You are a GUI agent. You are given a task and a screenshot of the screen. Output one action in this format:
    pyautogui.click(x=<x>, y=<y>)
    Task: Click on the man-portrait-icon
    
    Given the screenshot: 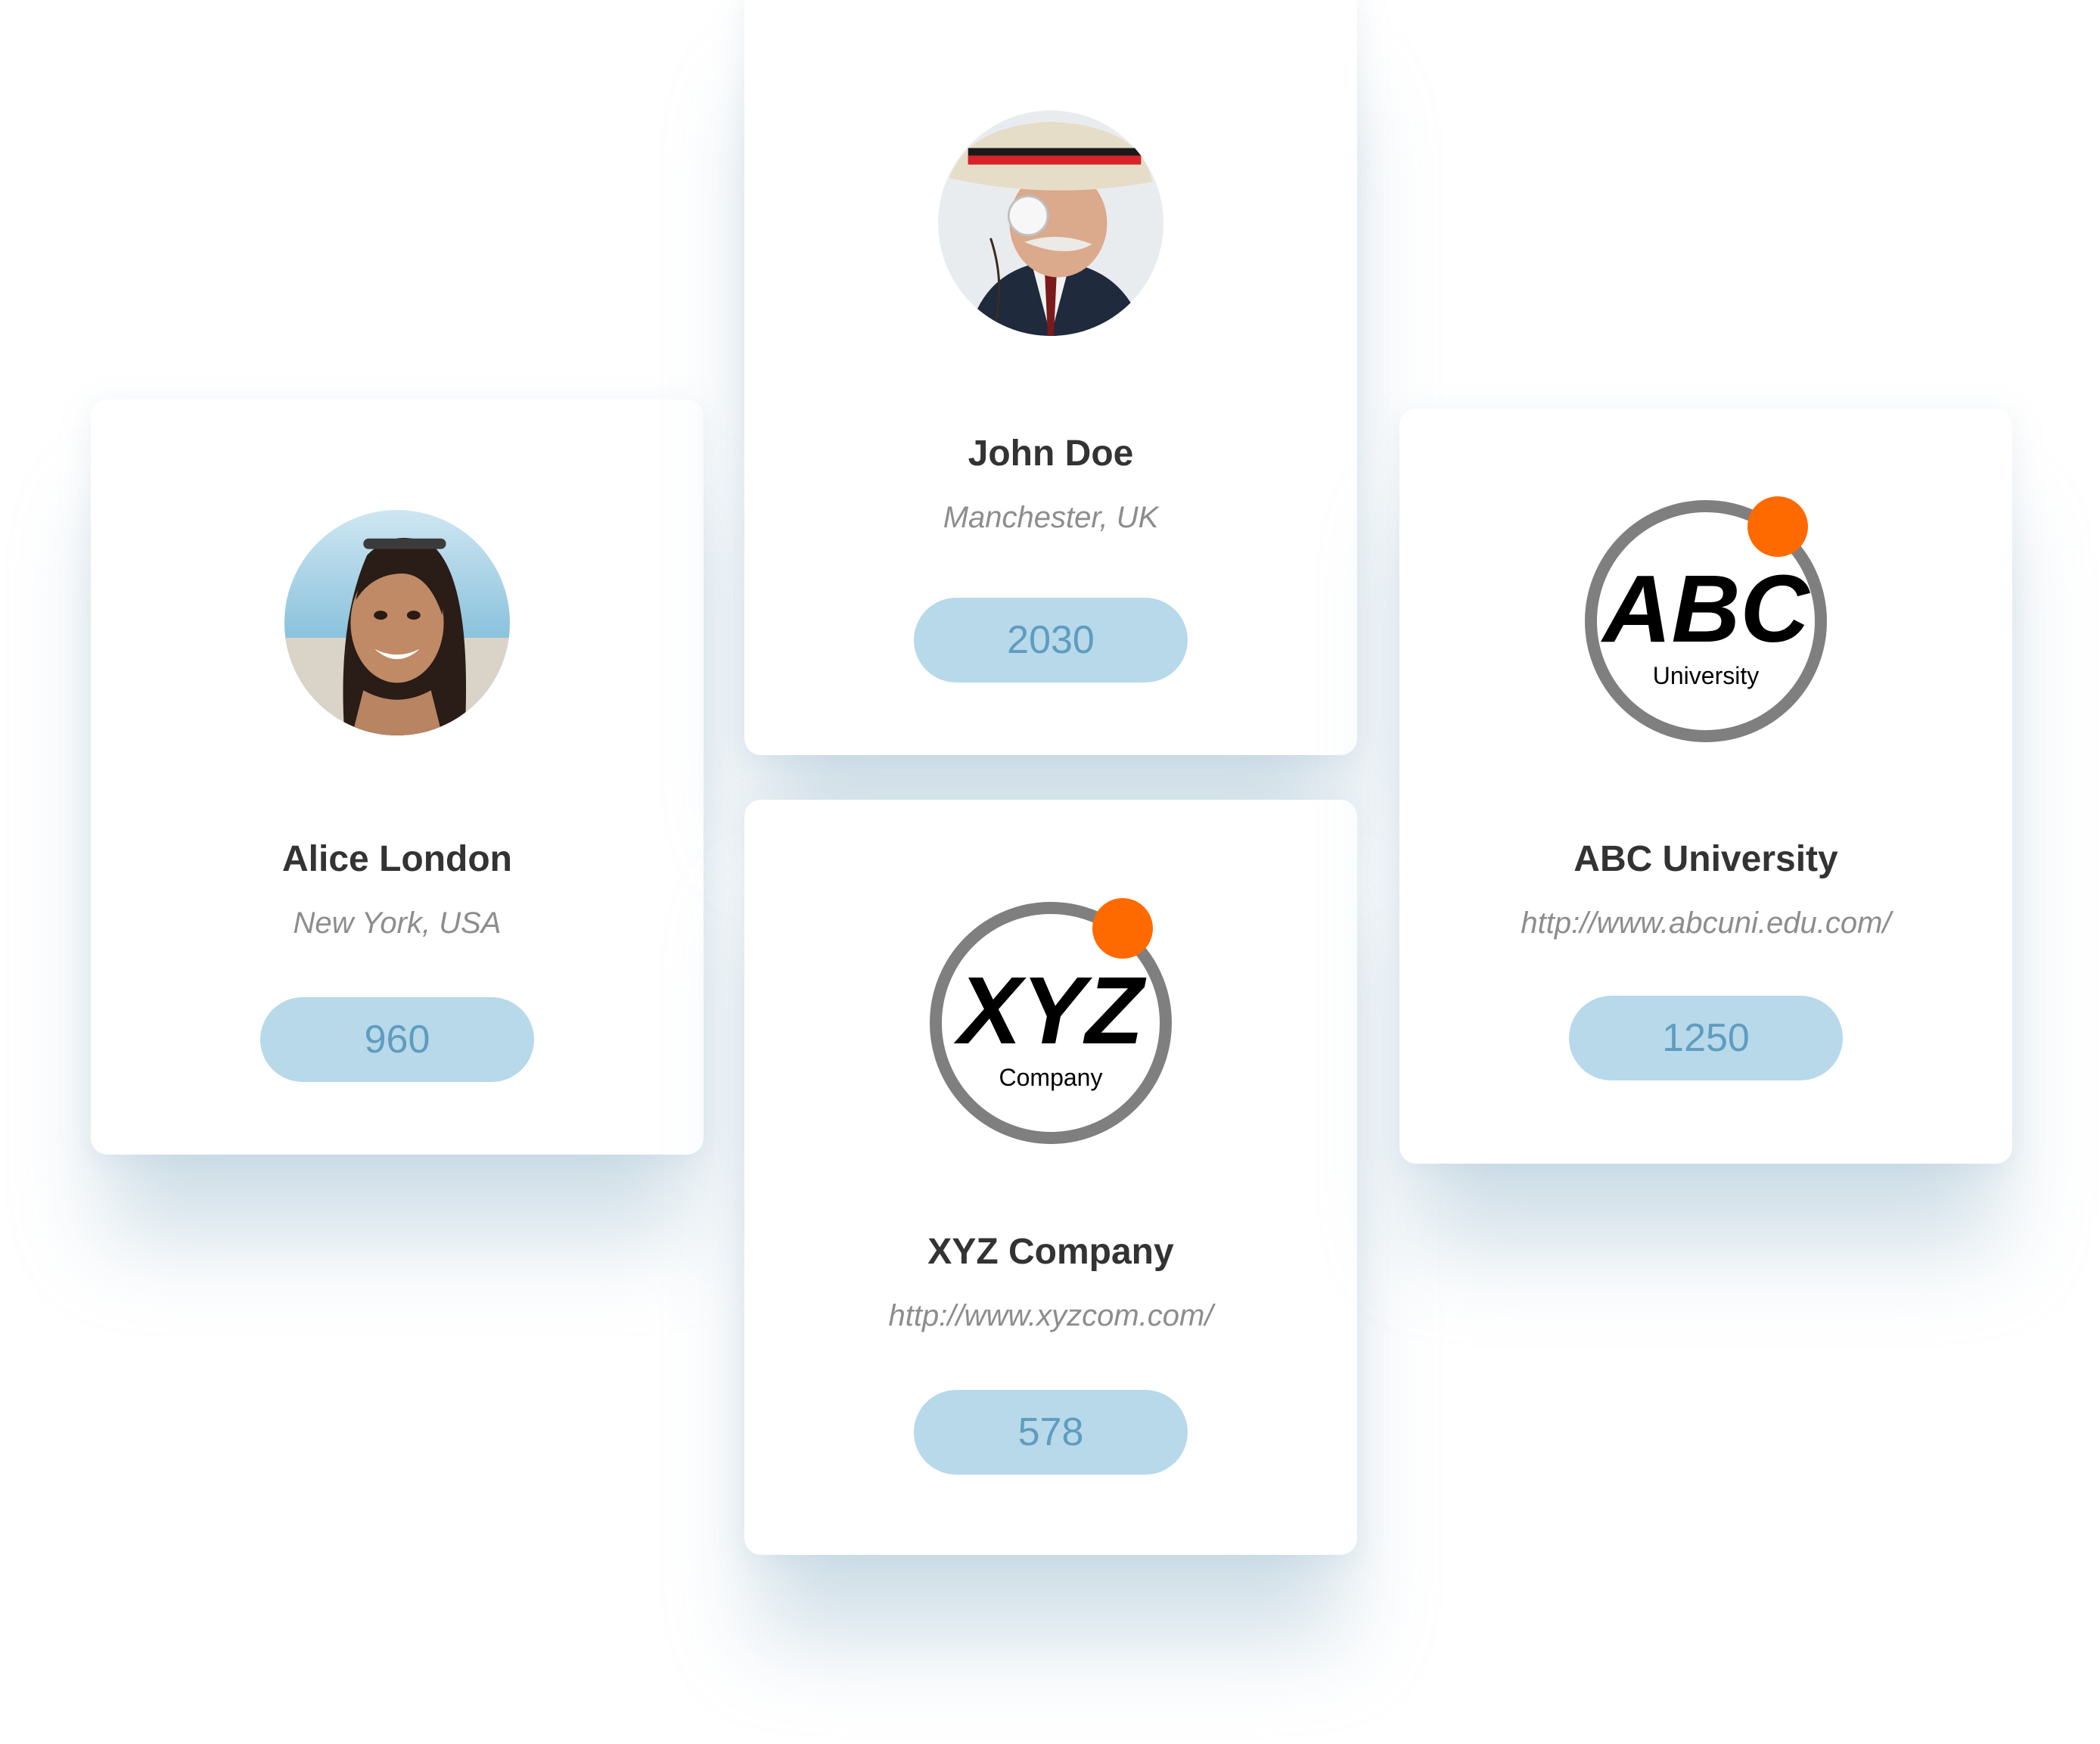 What is the action you would take?
    pyautogui.click(x=1050, y=223)
    